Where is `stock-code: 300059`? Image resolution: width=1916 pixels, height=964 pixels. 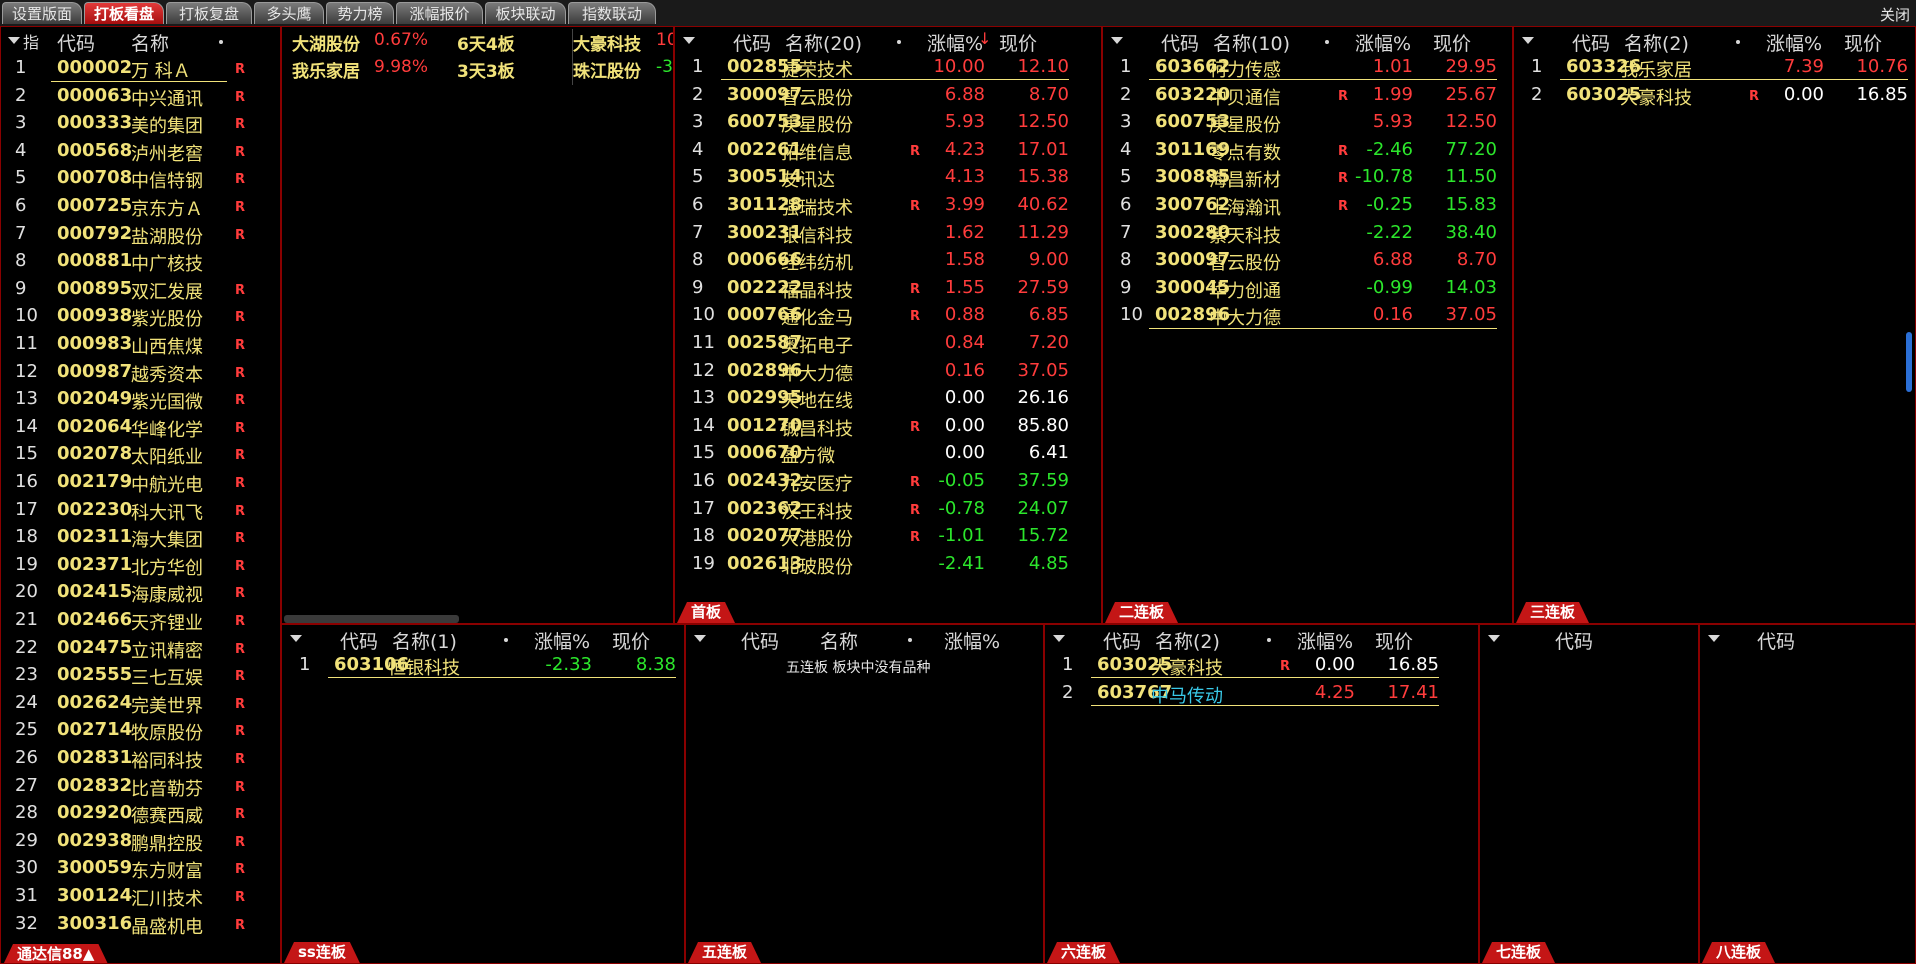 stock-code: 300059 is located at coordinates (94, 867).